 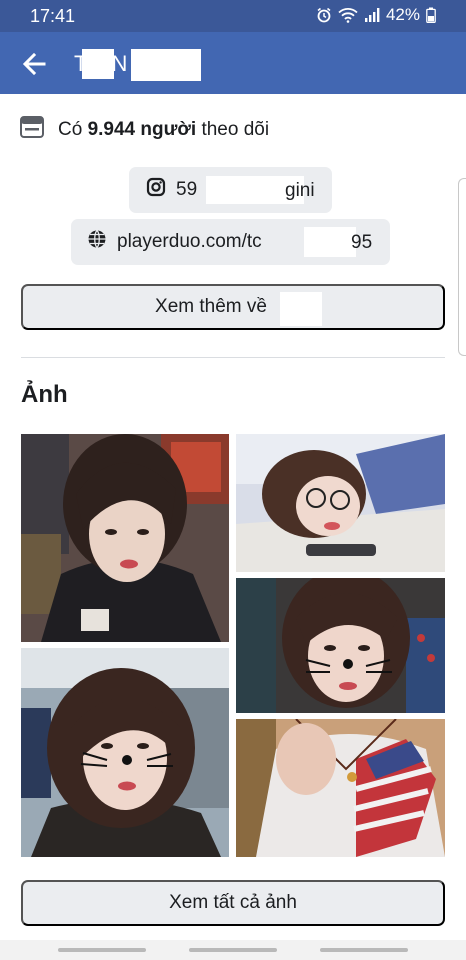 I want to click on back-button, so click(x=34, y=64).